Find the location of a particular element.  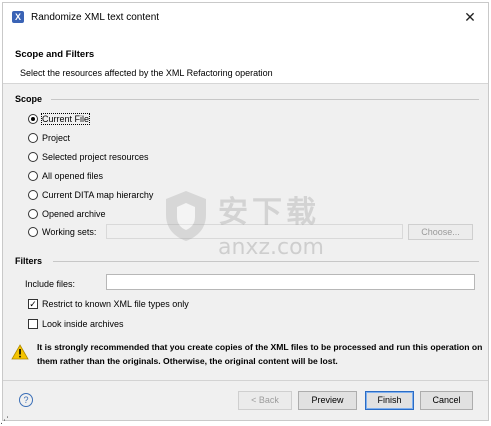

radio-current-file is located at coordinates (33, 119).